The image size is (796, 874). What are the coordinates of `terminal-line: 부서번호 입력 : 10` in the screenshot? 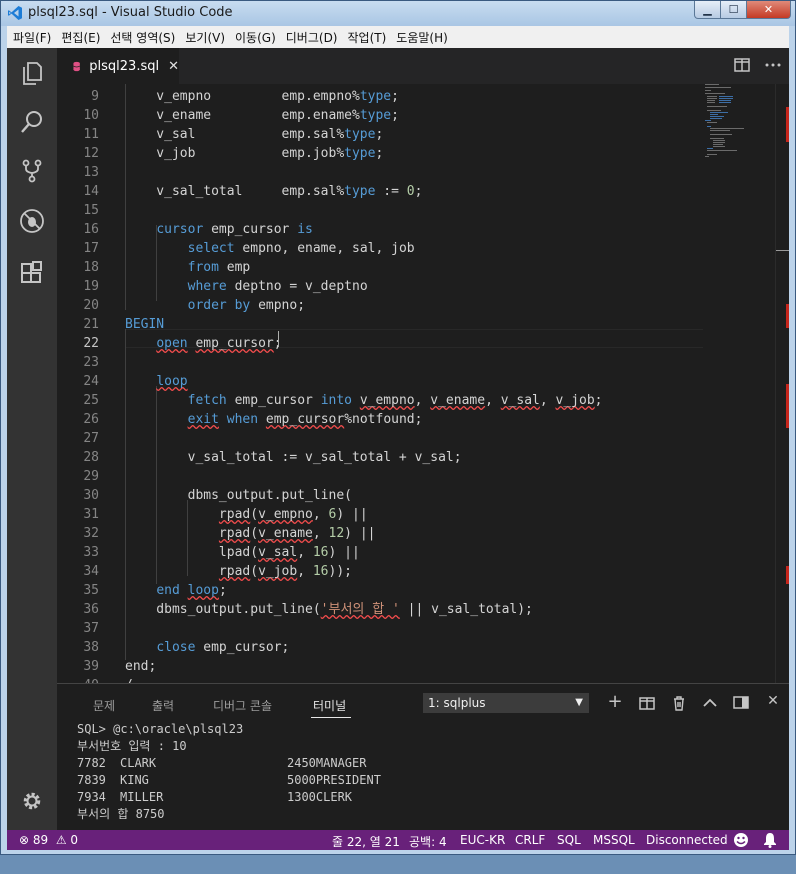 It's located at (132, 746).